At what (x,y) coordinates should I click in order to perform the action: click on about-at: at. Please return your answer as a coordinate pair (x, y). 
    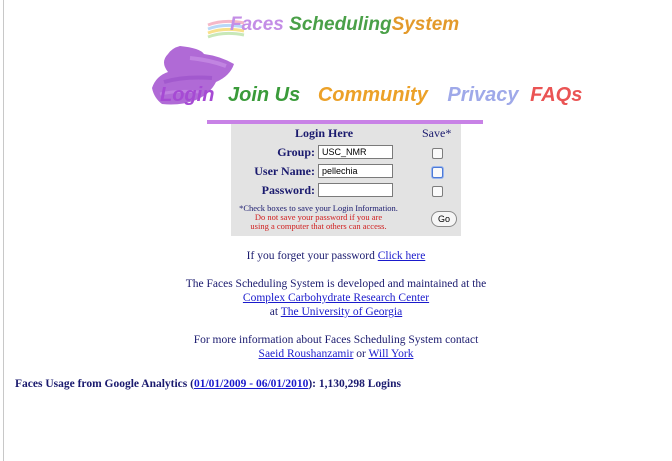
    Looking at the image, I should click on (275, 312).